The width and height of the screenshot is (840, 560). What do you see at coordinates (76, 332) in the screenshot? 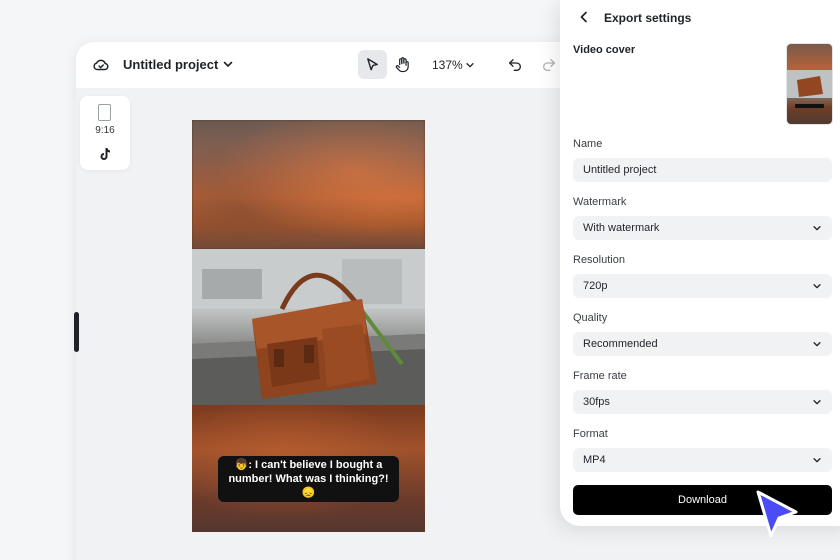
I see `panel-resize-handle` at bounding box center [76, 332].